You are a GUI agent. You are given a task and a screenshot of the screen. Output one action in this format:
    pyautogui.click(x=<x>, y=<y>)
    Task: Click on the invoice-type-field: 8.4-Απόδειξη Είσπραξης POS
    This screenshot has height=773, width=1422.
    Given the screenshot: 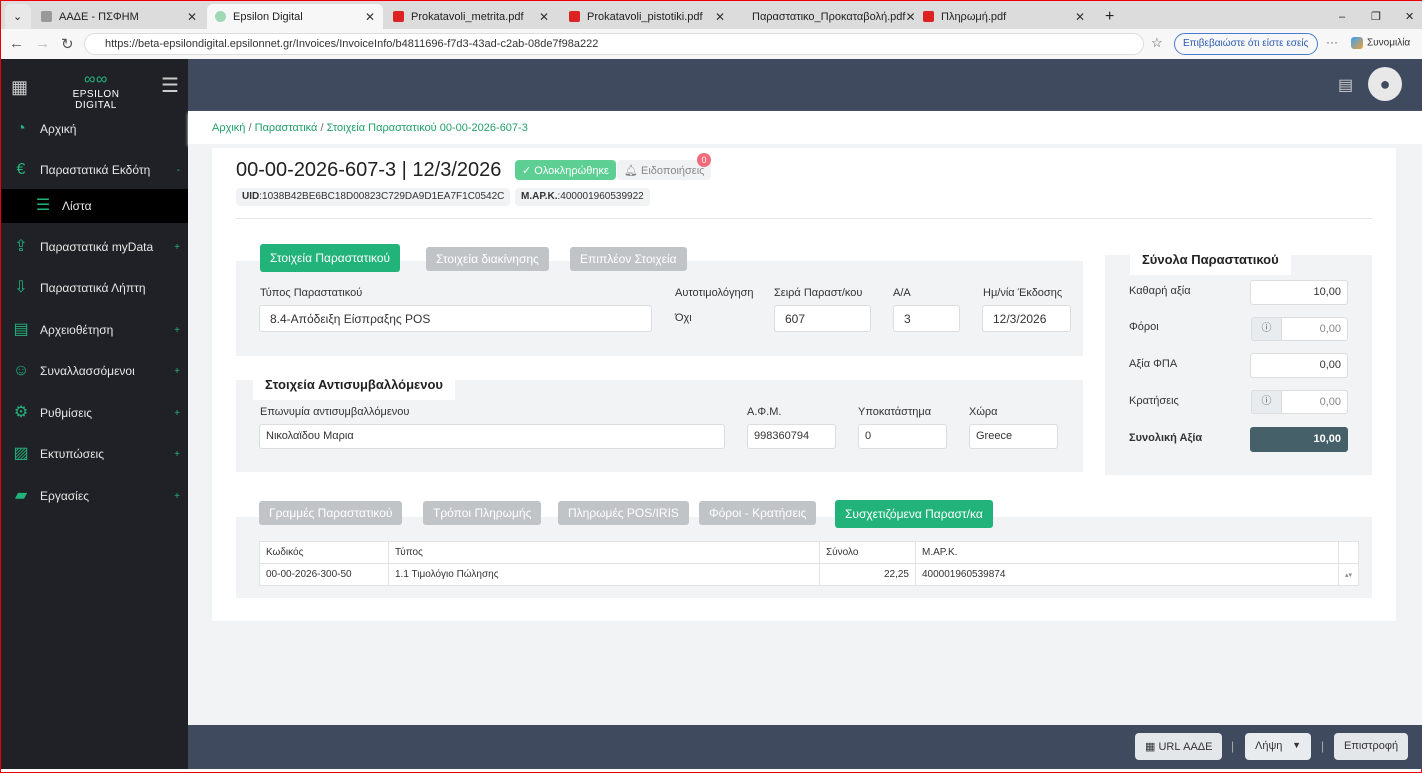 What is the action you would take?
    pyautogui.click(x=455, y=318)
    